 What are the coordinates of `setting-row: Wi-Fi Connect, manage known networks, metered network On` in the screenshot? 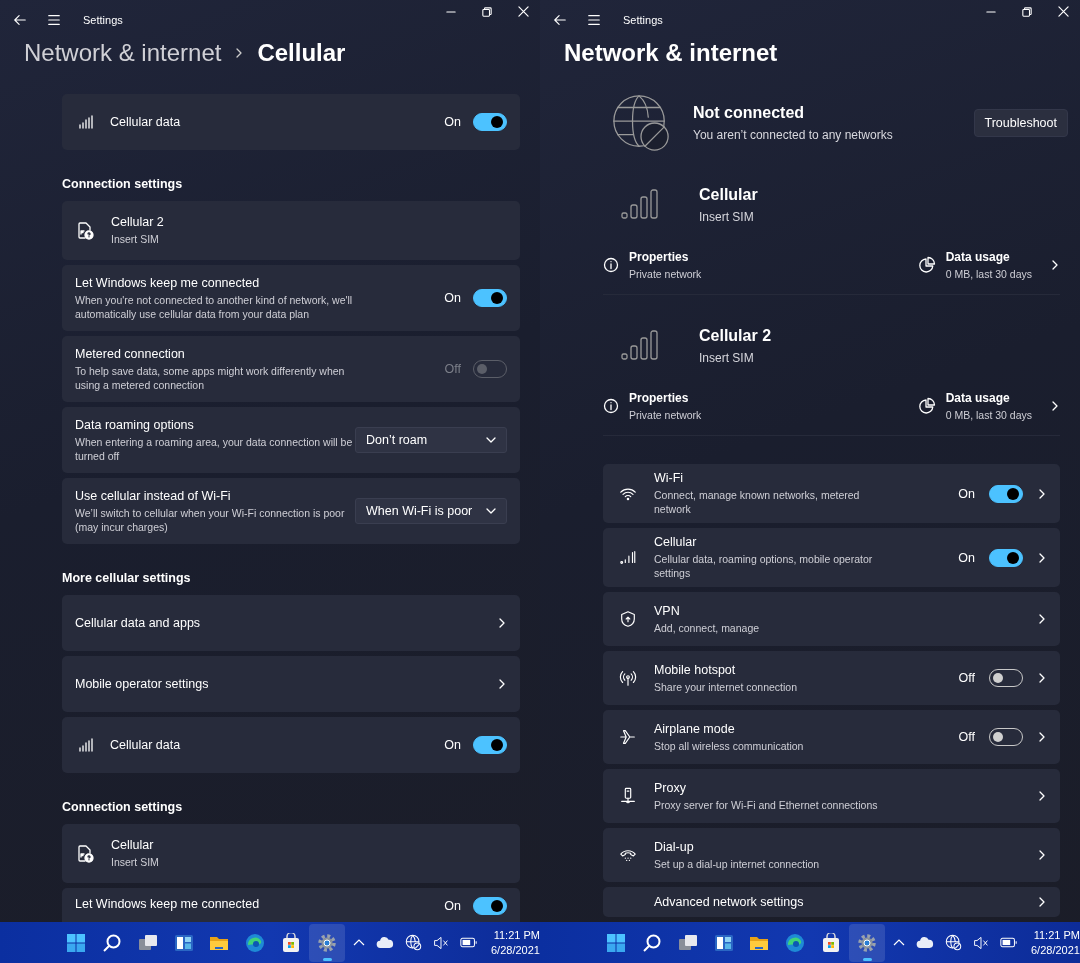 It's located at (831, 493).